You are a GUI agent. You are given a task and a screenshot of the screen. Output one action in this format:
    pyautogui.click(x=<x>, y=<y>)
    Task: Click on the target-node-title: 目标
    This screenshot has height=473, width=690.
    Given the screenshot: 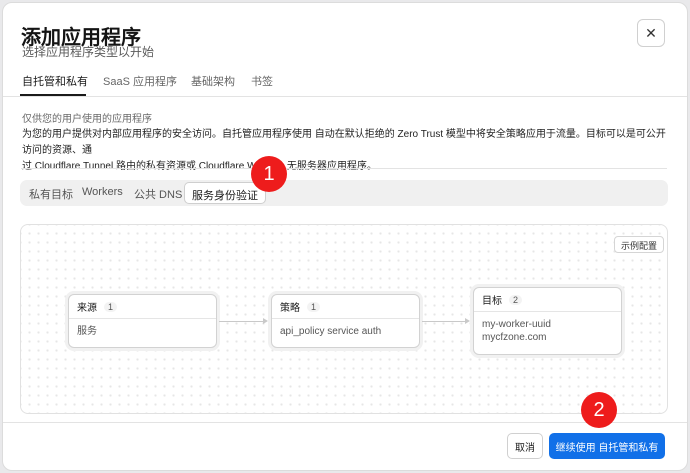 What is the action you would take?
    pyautogui.click(x=492, y=301)
    